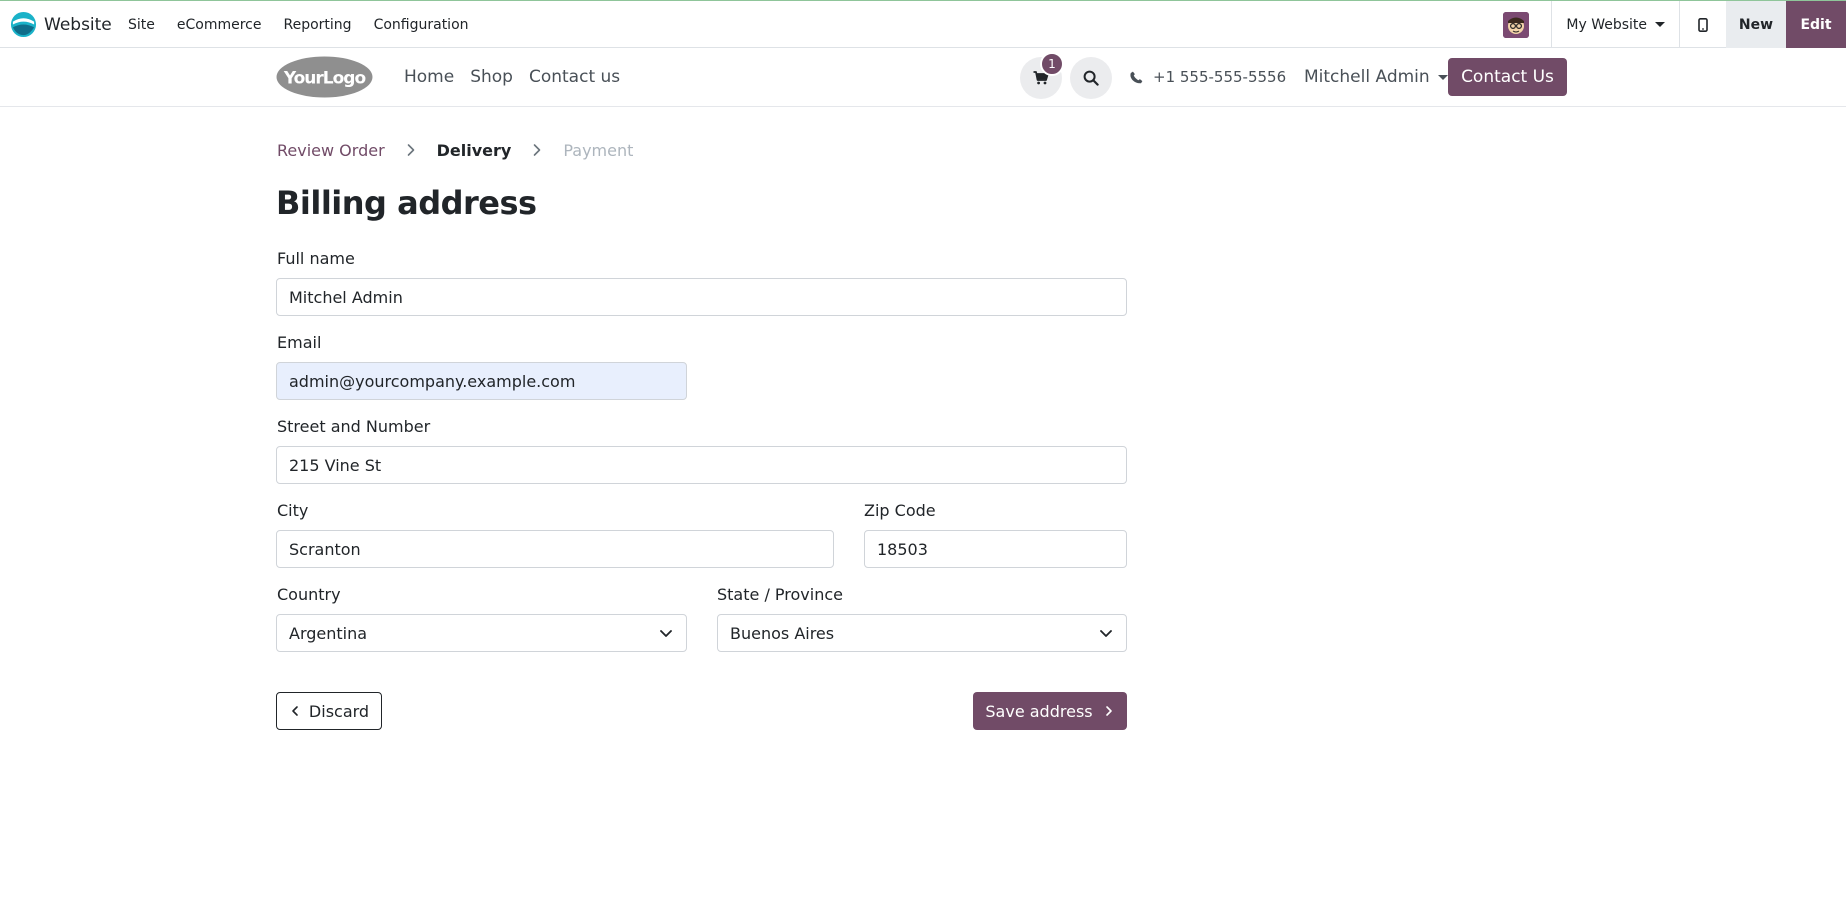  What do you see at coordinates (995, 549) in the screenshot?
I see `zip-code-input` at bounding box center [995, 549].